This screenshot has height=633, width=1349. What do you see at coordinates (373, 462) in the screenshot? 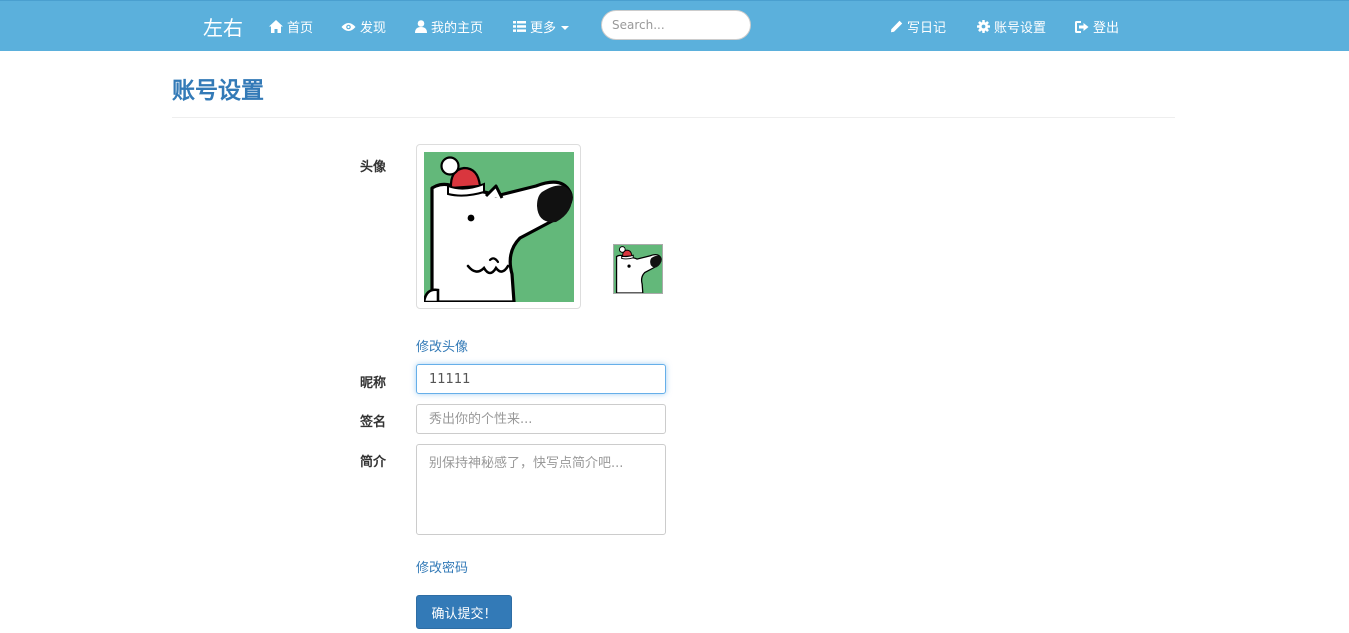
I see `bio-label: 简介` at bounding box center [373, 462].